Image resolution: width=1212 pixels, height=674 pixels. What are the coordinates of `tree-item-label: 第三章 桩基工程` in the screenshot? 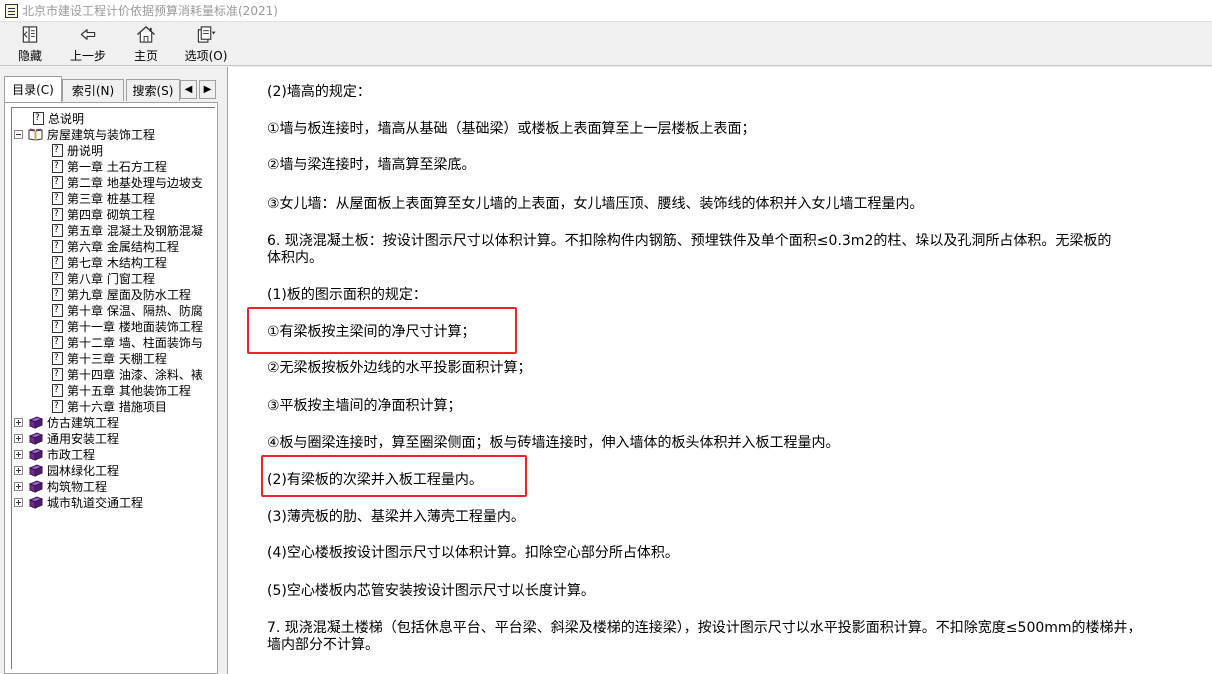 It's located at (111, 198).